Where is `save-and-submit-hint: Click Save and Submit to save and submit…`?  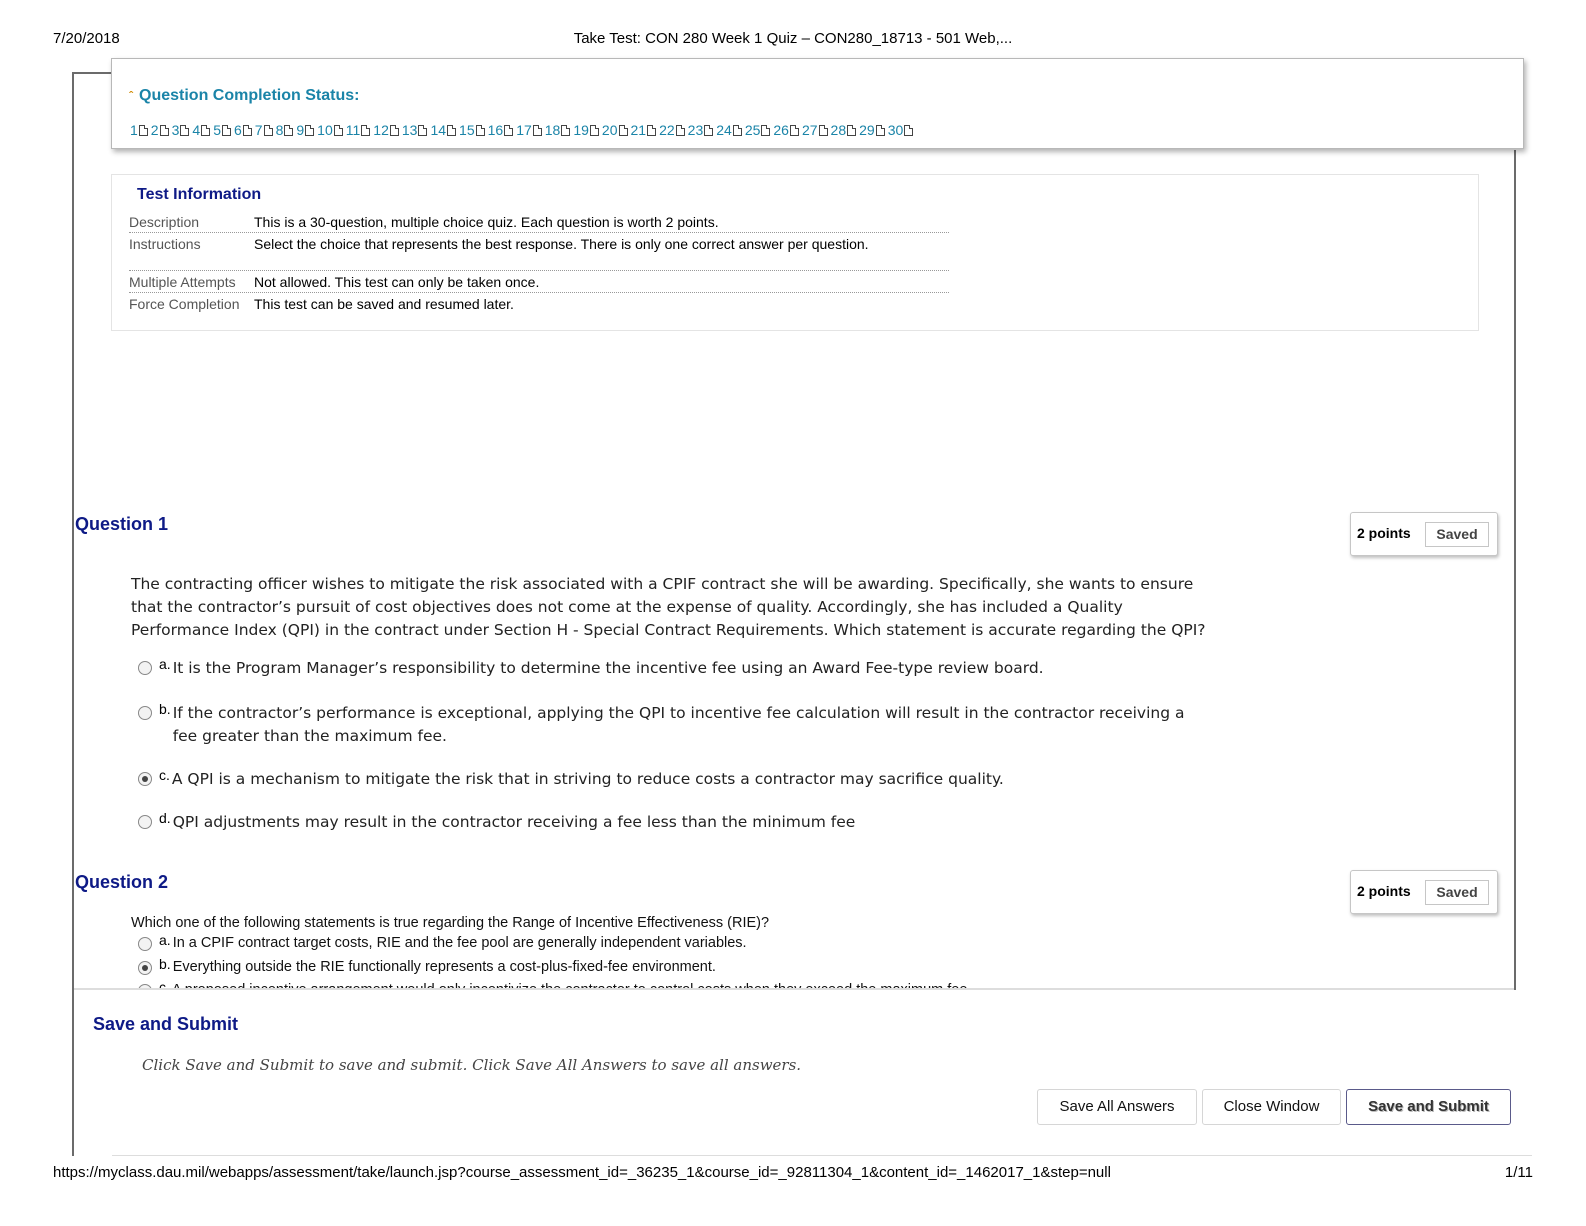 save-and-submit-hint: Click Save and Submit to save and submit… is located at coordinates (472, 1065).